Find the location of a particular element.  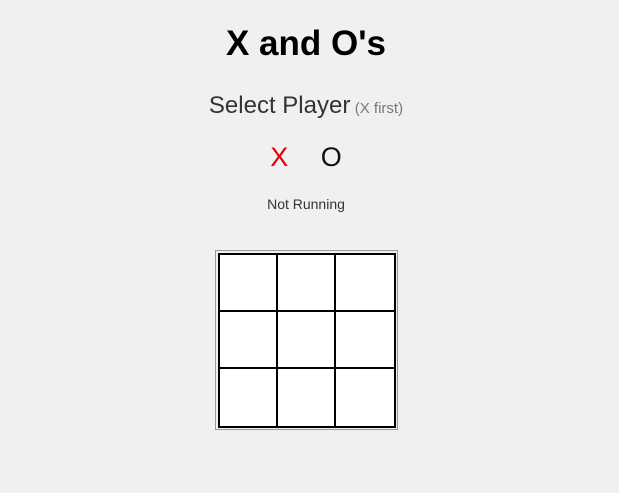

board-frame is located at coordinates (306, 340).